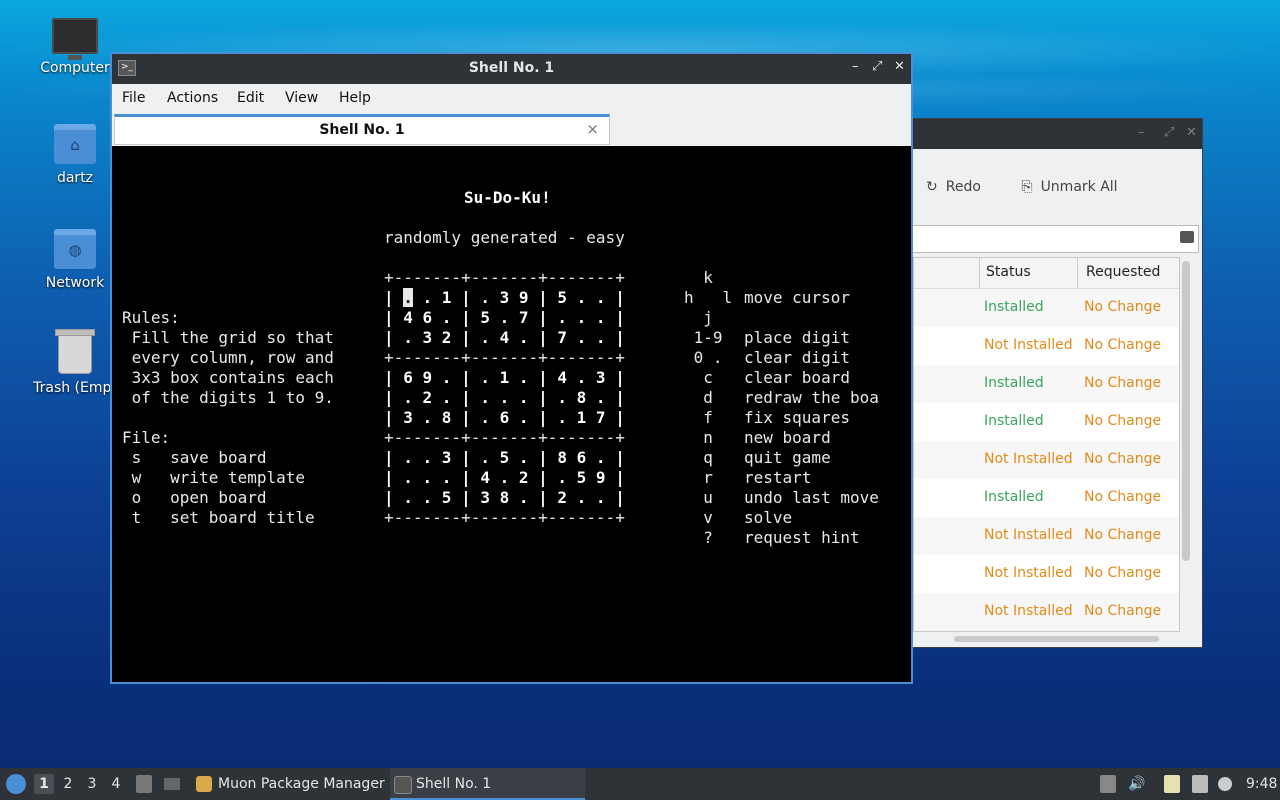  What do you see at coordinates (1141, 132) in the screenshot?
I see `minimize-icon: –` at bounding box center [1141, 132].